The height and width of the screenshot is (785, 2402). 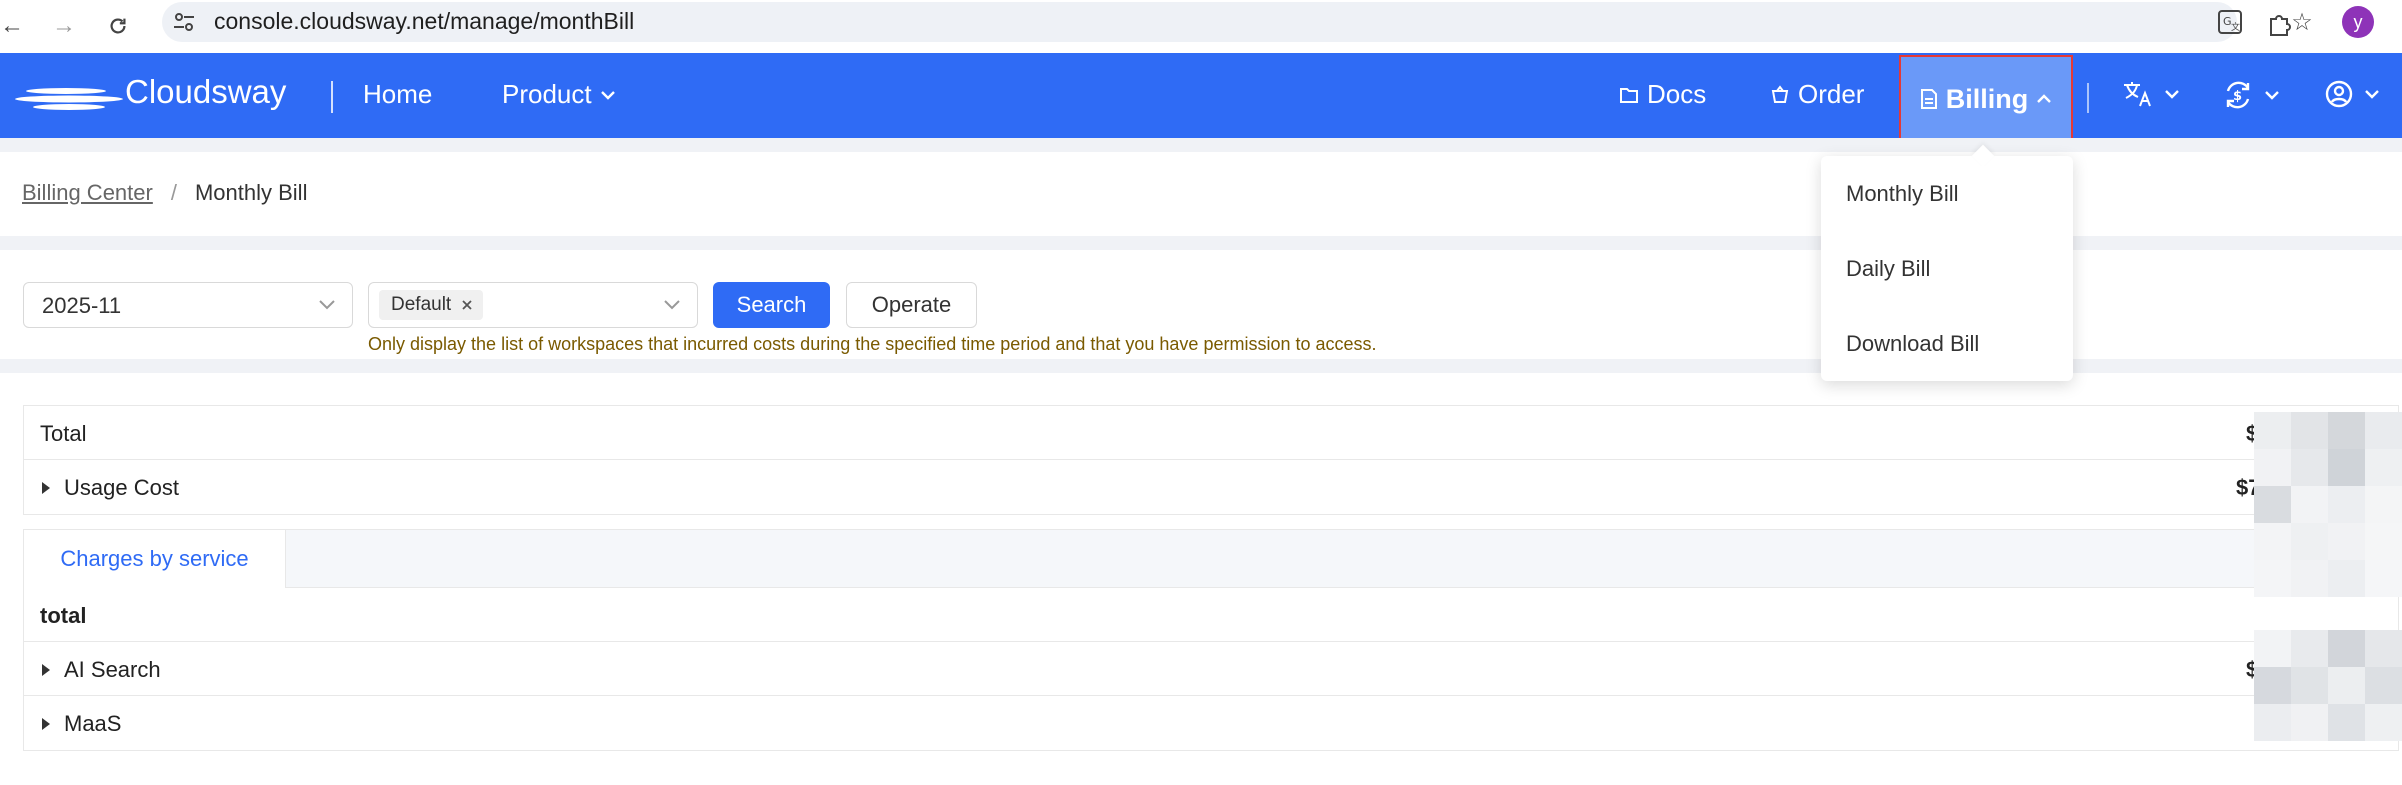 What do you see at coordinates (1211, 559) in the screenshot?
I see `tab-bar: Charges by service` at bounding box center [1211, 559].